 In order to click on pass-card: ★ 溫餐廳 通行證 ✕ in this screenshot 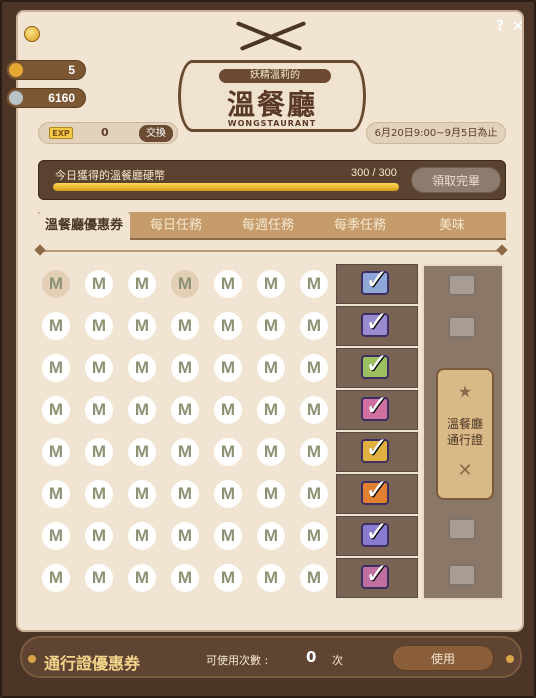, I will do `click(465, 434)`.